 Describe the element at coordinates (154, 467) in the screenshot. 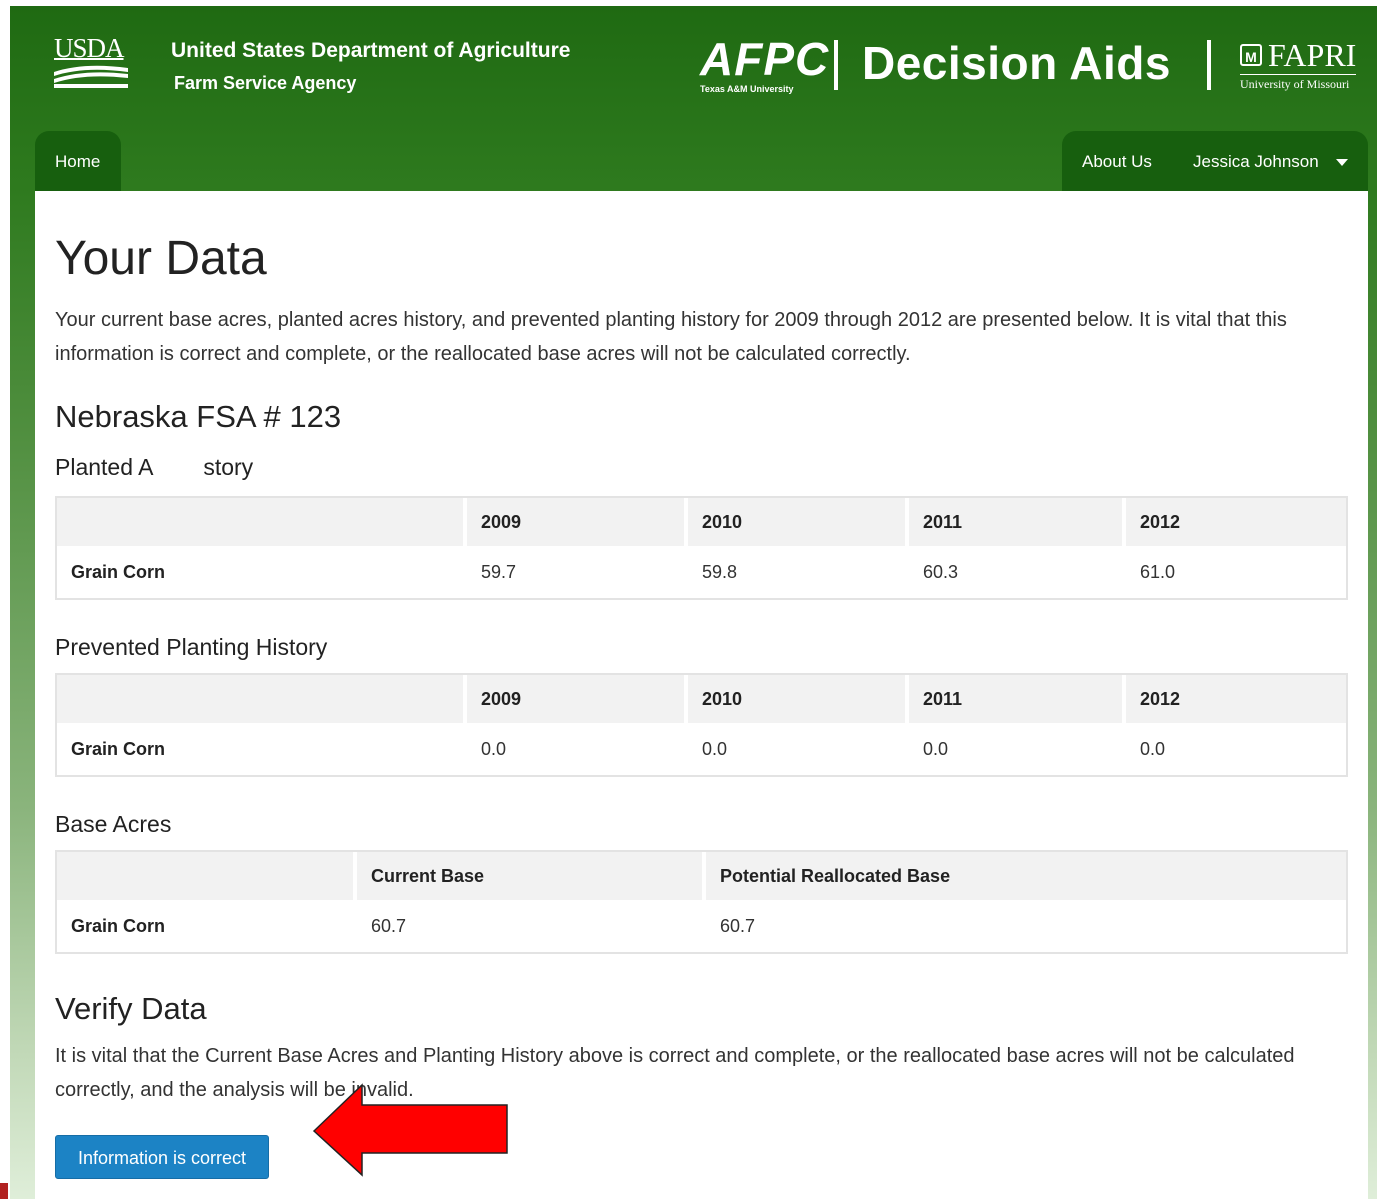

I see `planted-history-title: Planted A story` at that location.